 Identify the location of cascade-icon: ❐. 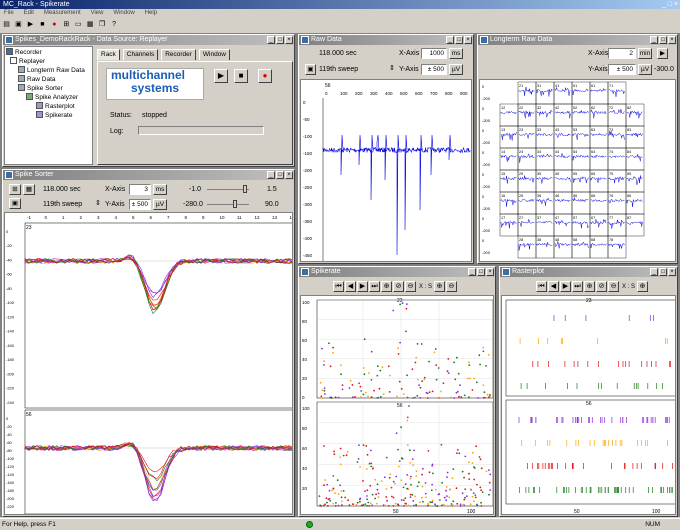
(102, 24).